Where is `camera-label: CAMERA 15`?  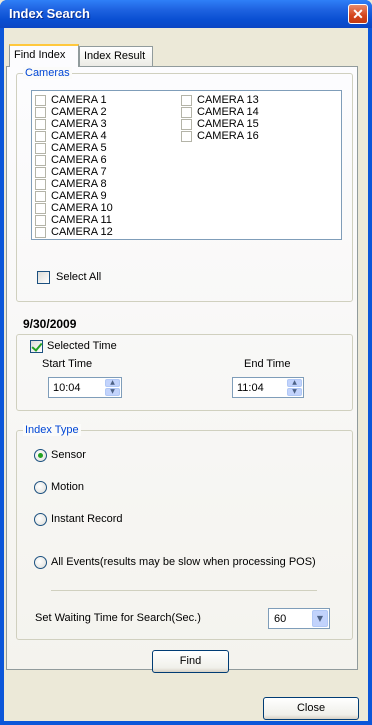
camera-label: CAMERA 15 is located at coordinates (228, 124).